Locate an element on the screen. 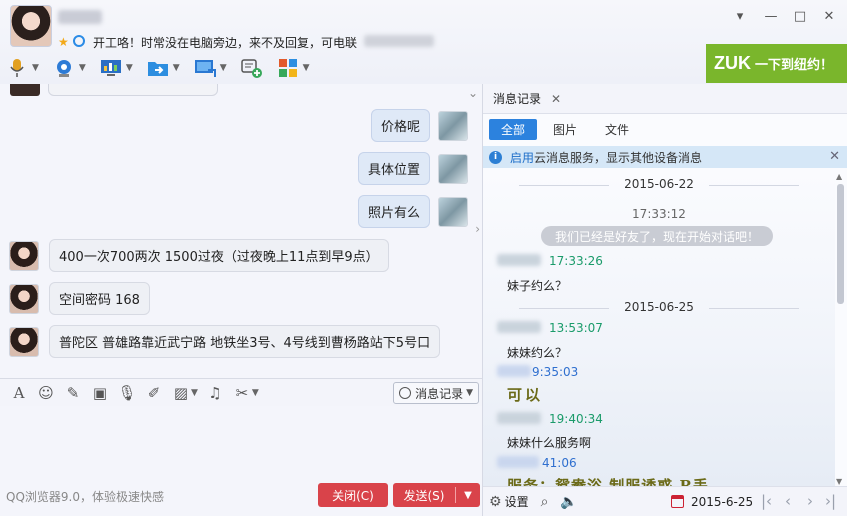 This screenshot has height=516, width=847. enable-cloud-link: 启用 is located at coordinates (522, 157).